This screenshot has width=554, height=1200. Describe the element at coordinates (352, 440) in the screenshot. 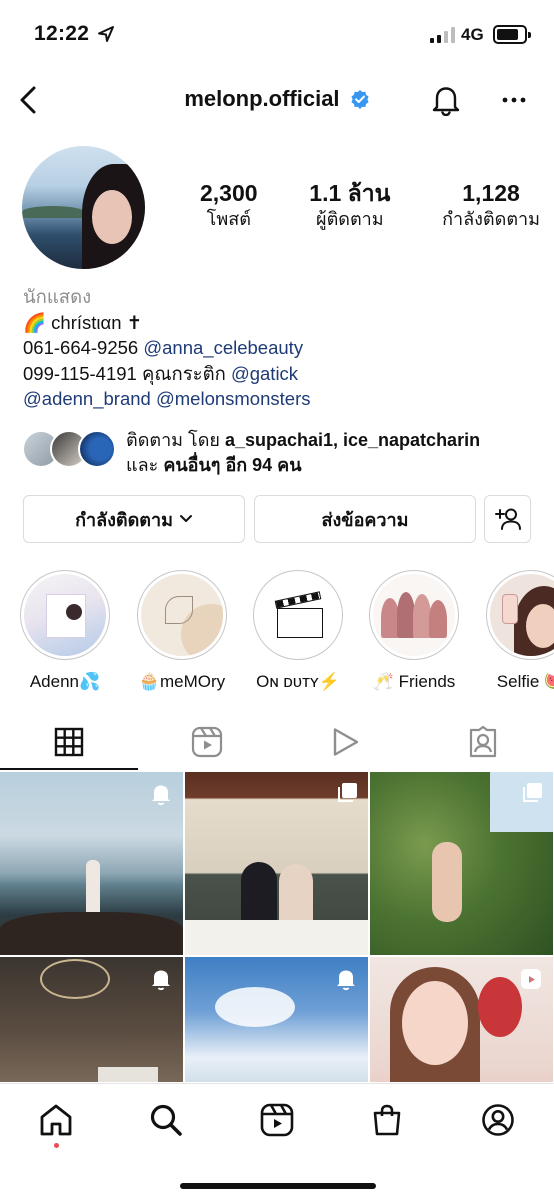

I see `followed-by-names: a_supachai1, ice_napatcharin` at that location.